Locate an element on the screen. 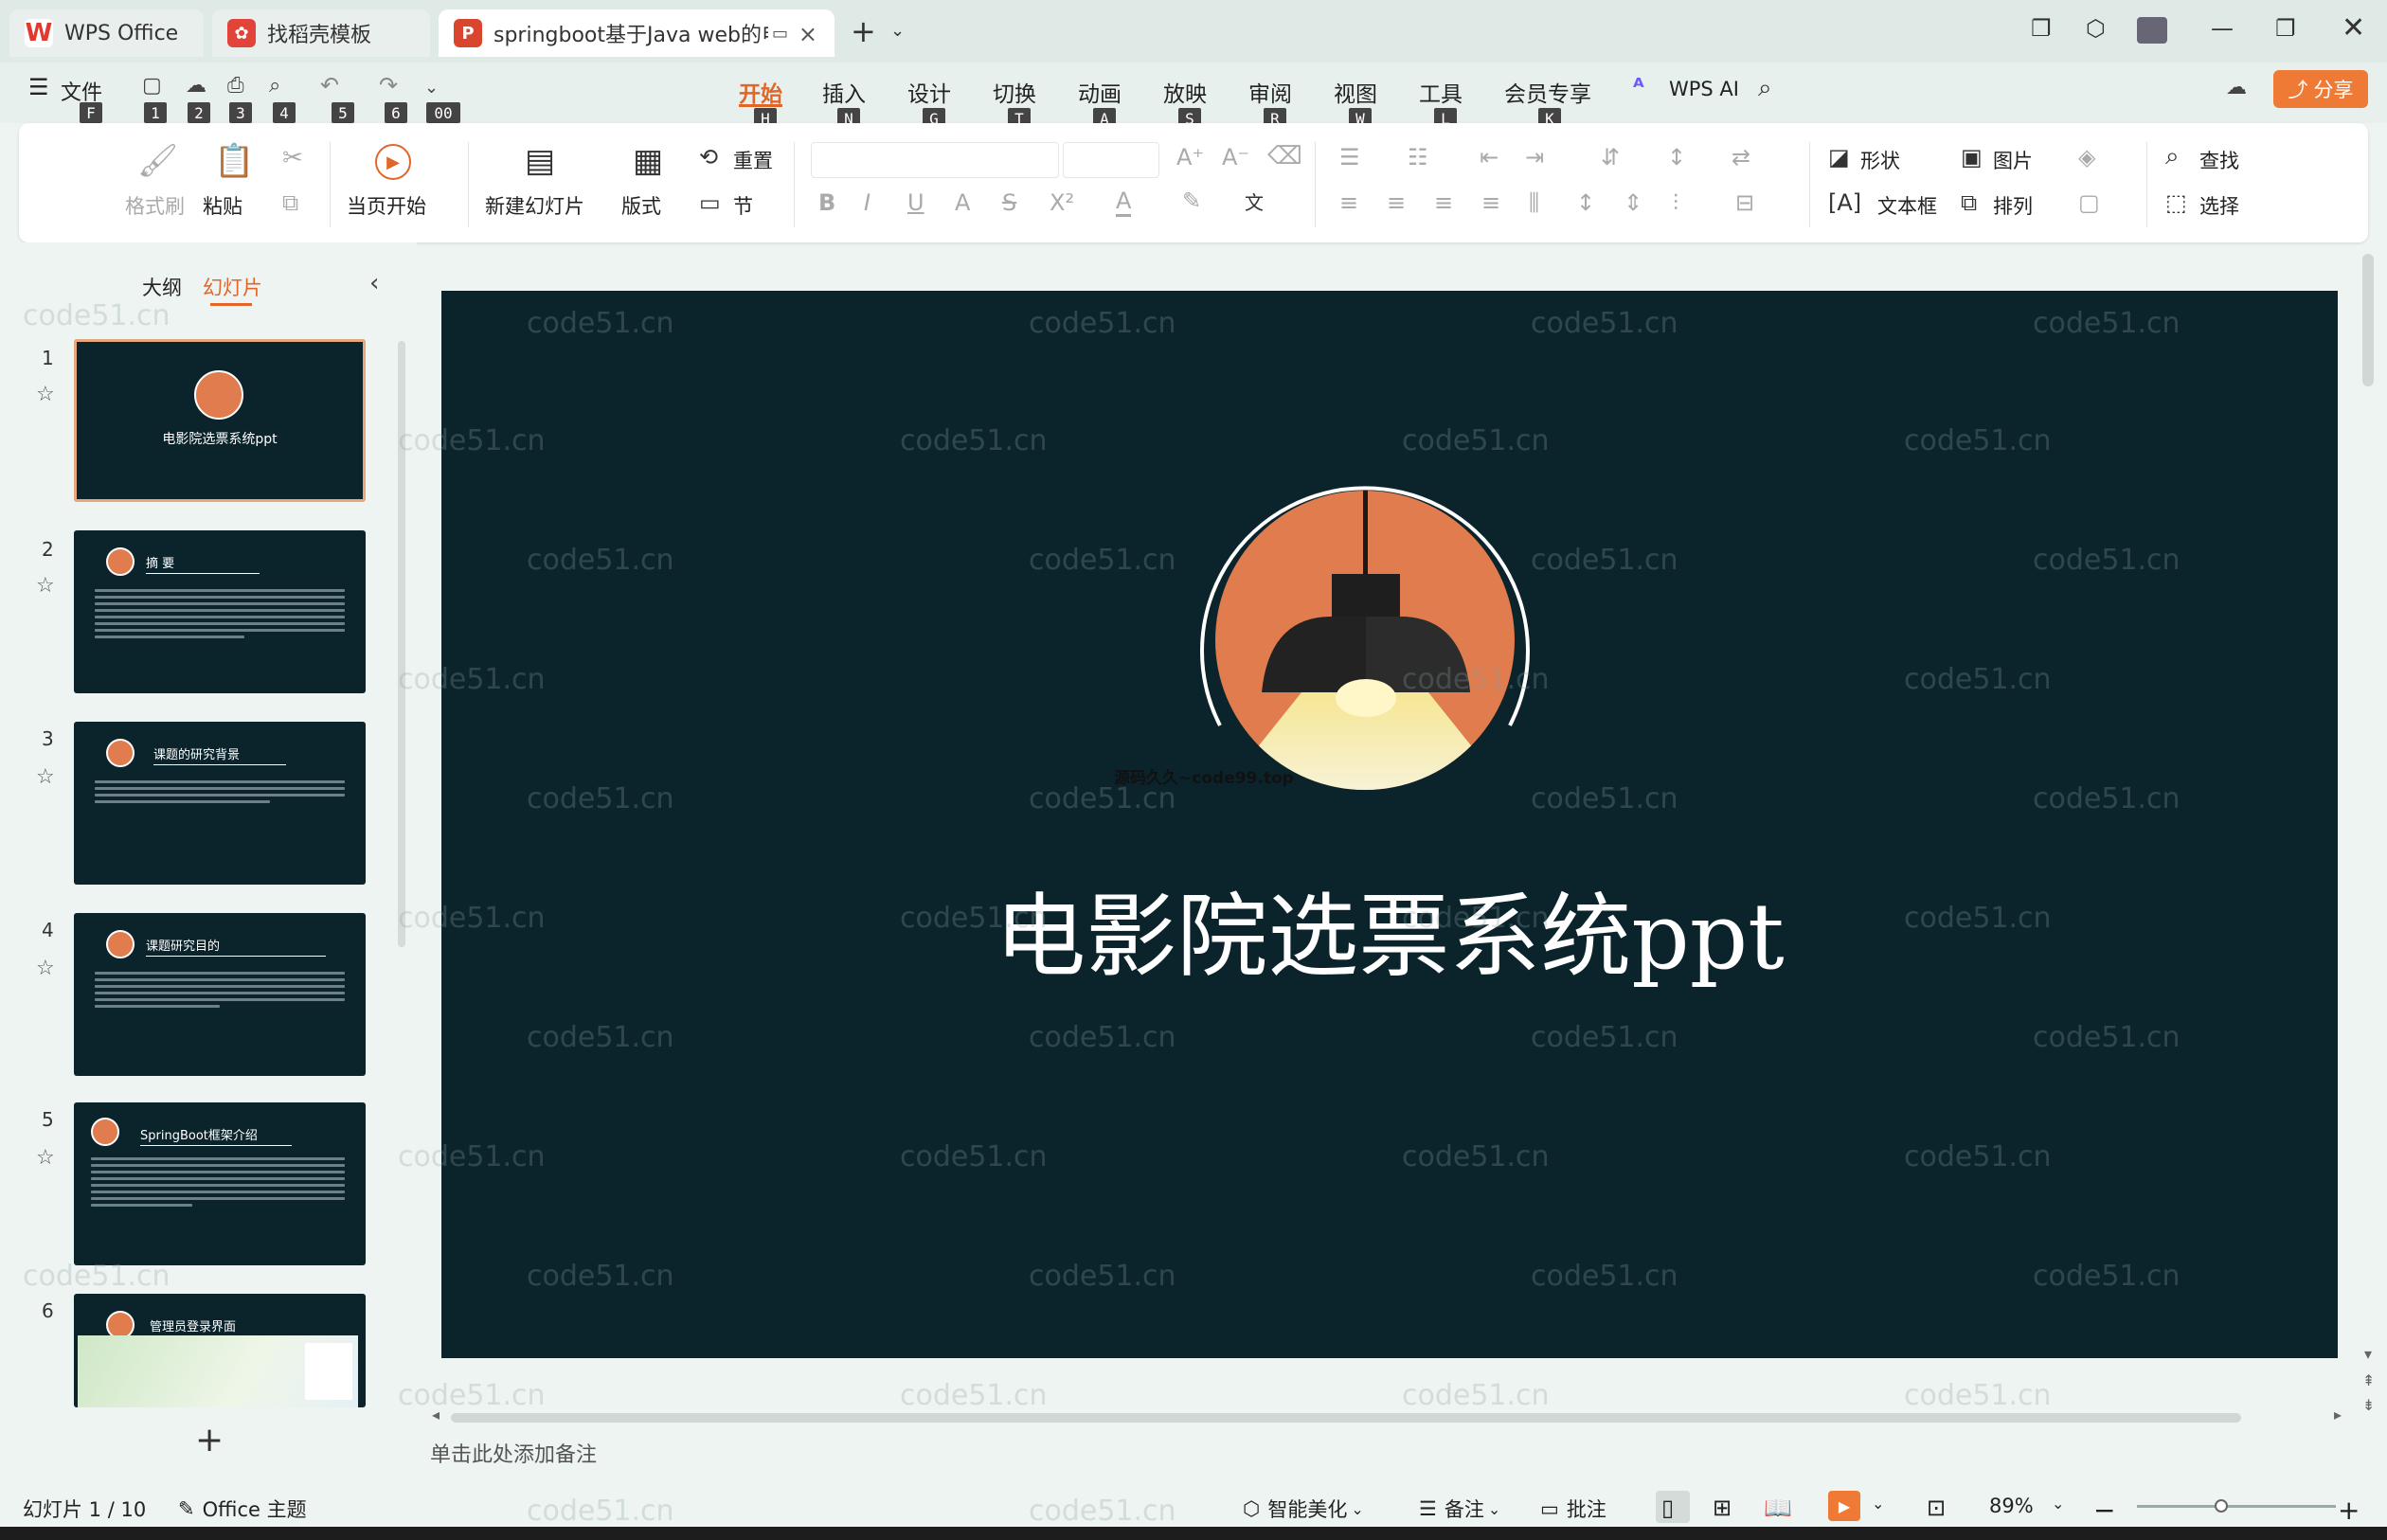 The width and height of the screenshot is (2387, 1540). select-button: 选择 is located at coordinates (2219, 205).